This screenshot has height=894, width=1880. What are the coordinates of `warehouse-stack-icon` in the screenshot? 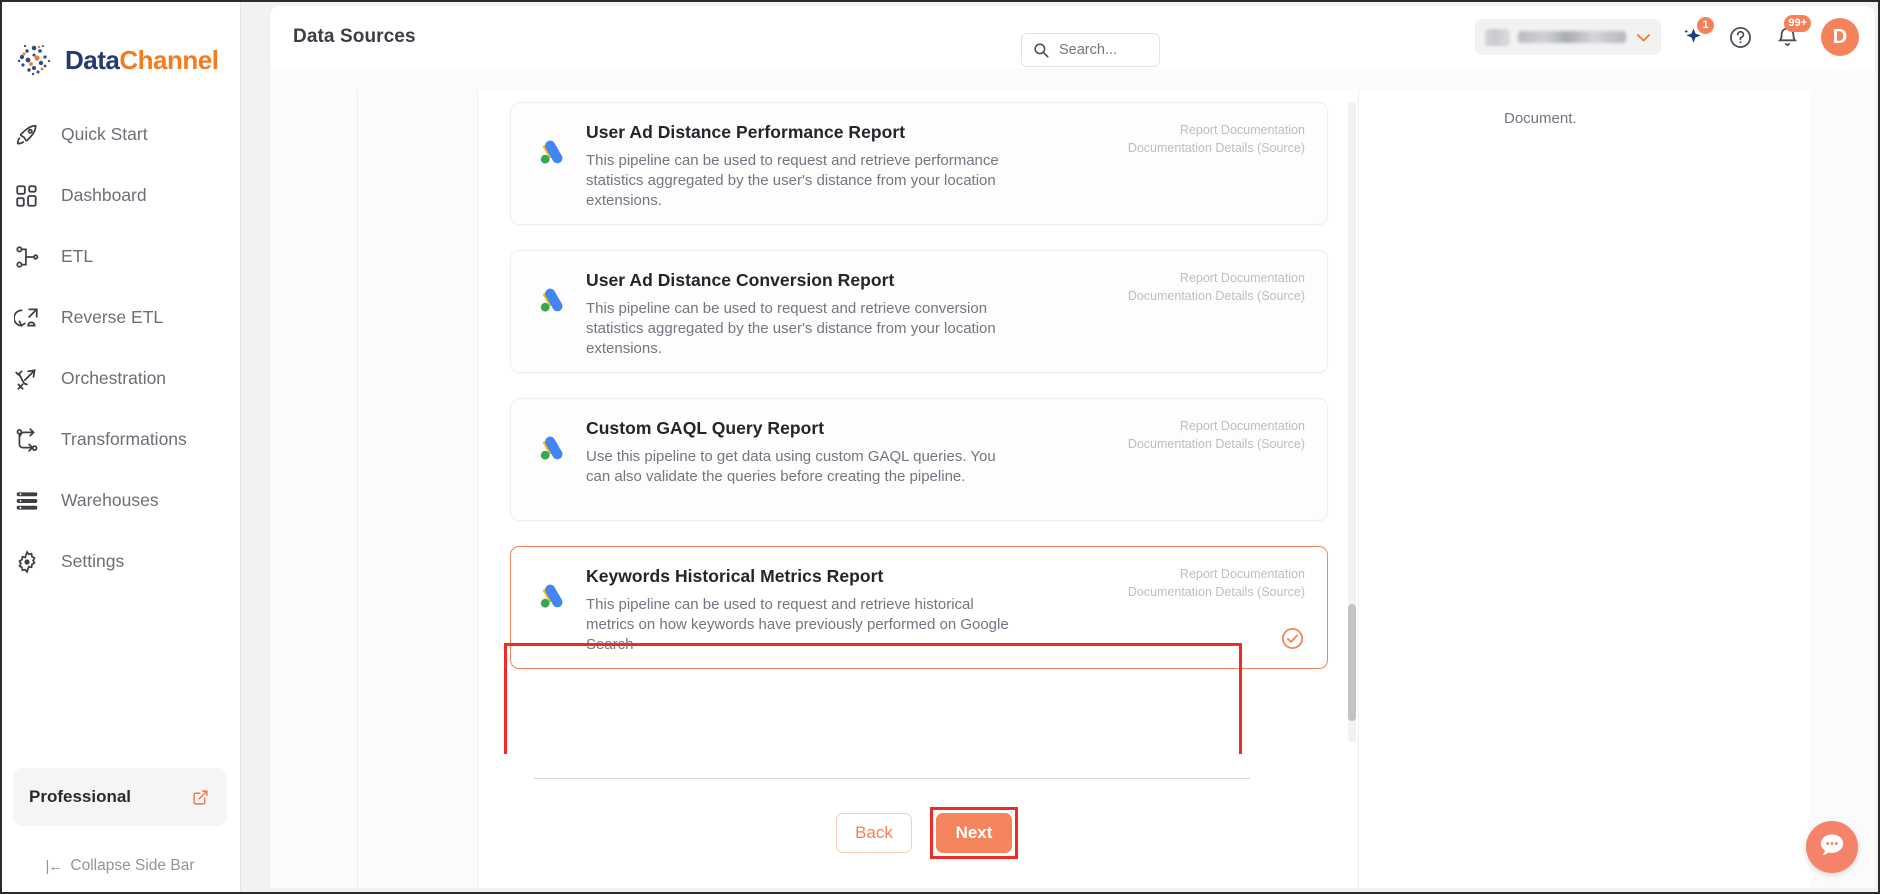 It's located at (27, 501).